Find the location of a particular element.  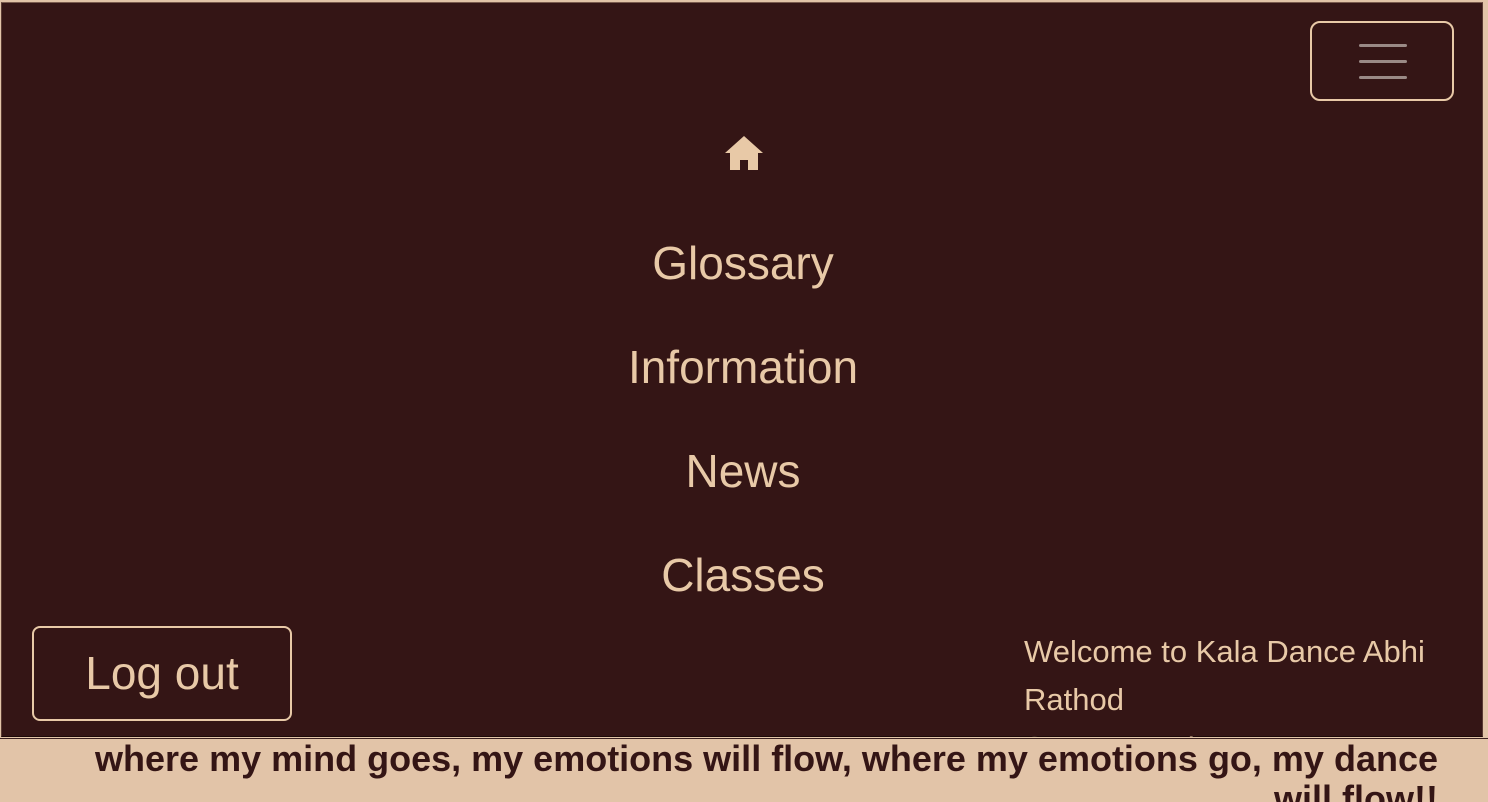

nav-item-glossary: Glossary is located at coordinates (743, 263).